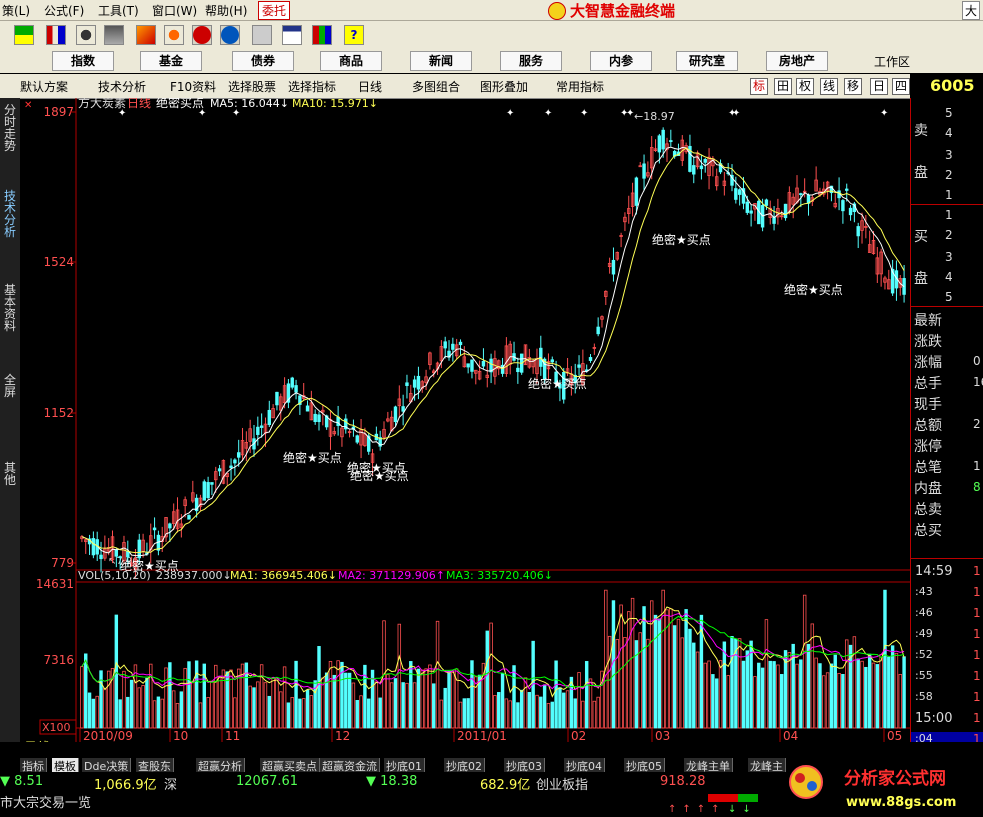  What do you see at coordinates (504, 86) in the screenshot?
I see `tab-overlay: 图形叠加` at bounding box center [504, 86].